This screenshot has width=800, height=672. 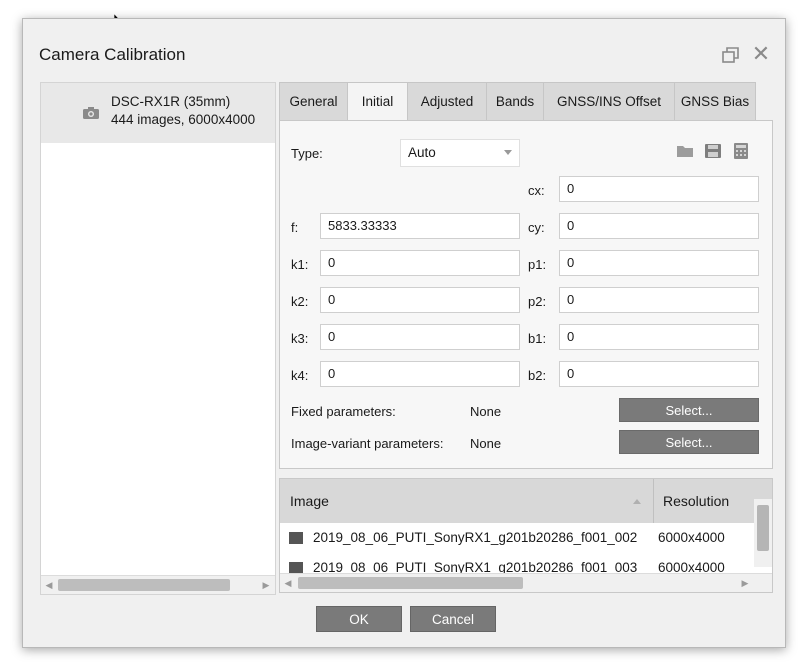 I want to click on camera-info: 444 images, 6000x4000, so click(x=183, y=119).